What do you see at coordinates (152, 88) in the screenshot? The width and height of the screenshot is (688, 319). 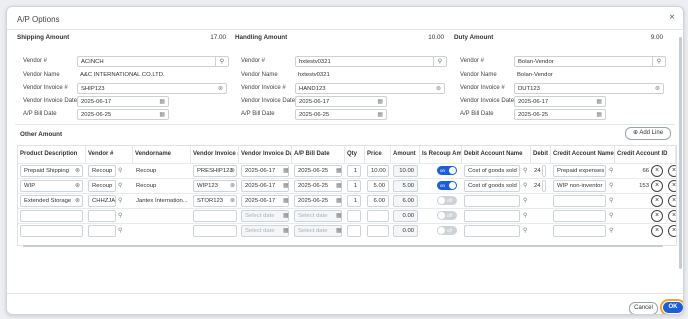 I see `invoice-input: SHIP123 ⊗` at bounding box center [152, 88].